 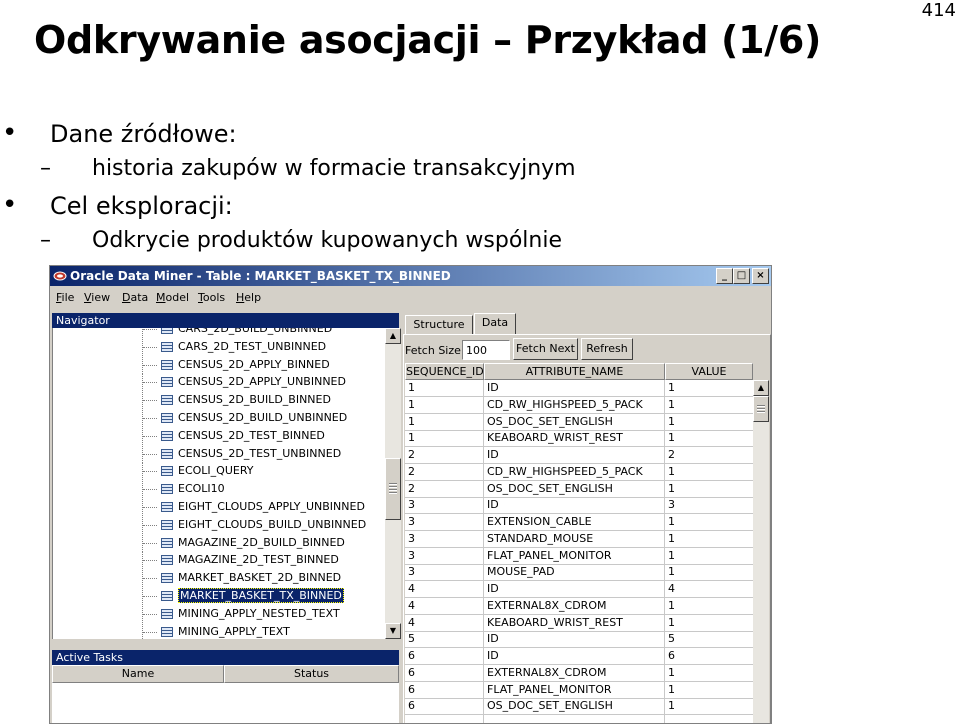 What do you see at coordinates (411, 572) in the screenshot?
I see `cell-sequence-id: 3` at bounding box center [411, 572].